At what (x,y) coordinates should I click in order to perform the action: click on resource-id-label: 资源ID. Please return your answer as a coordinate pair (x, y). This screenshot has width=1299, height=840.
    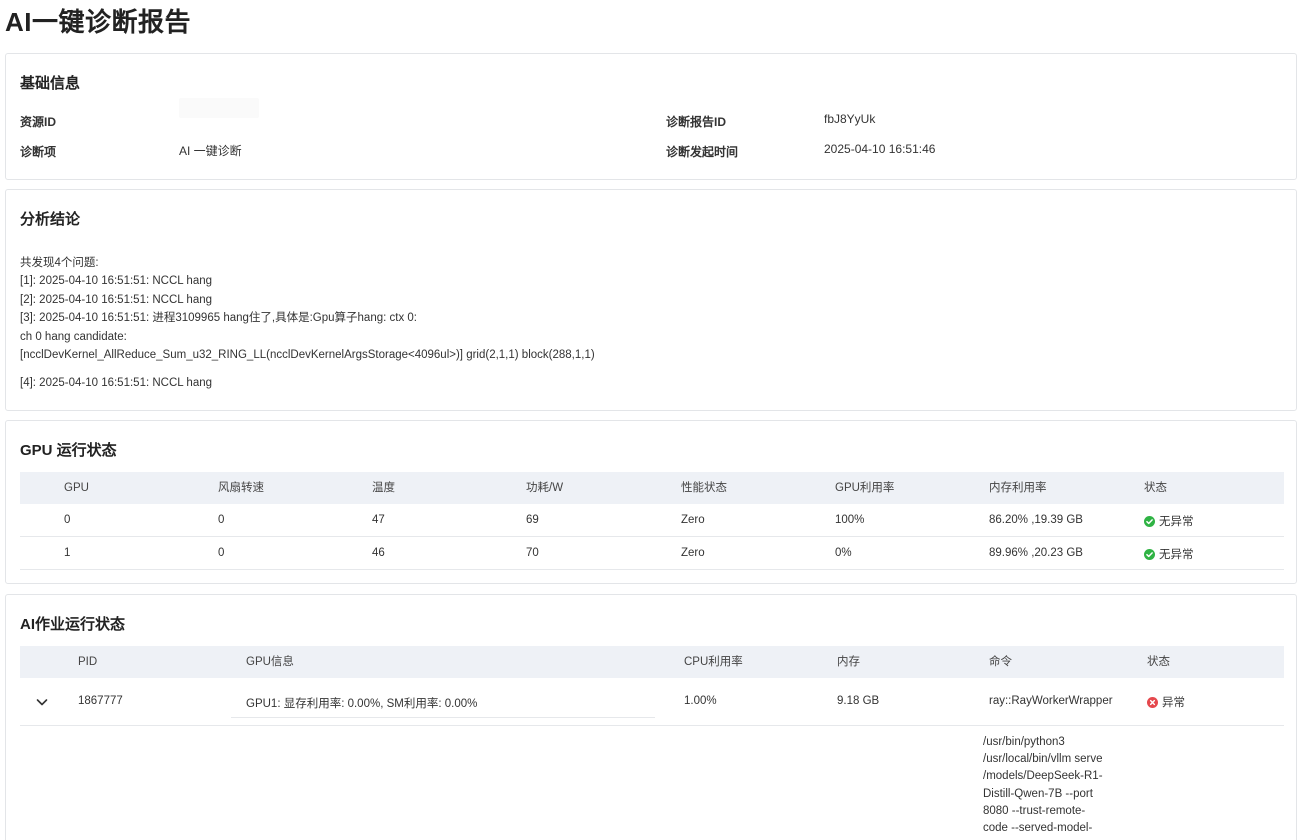
    Looking at the image, I should click on (38, 122).